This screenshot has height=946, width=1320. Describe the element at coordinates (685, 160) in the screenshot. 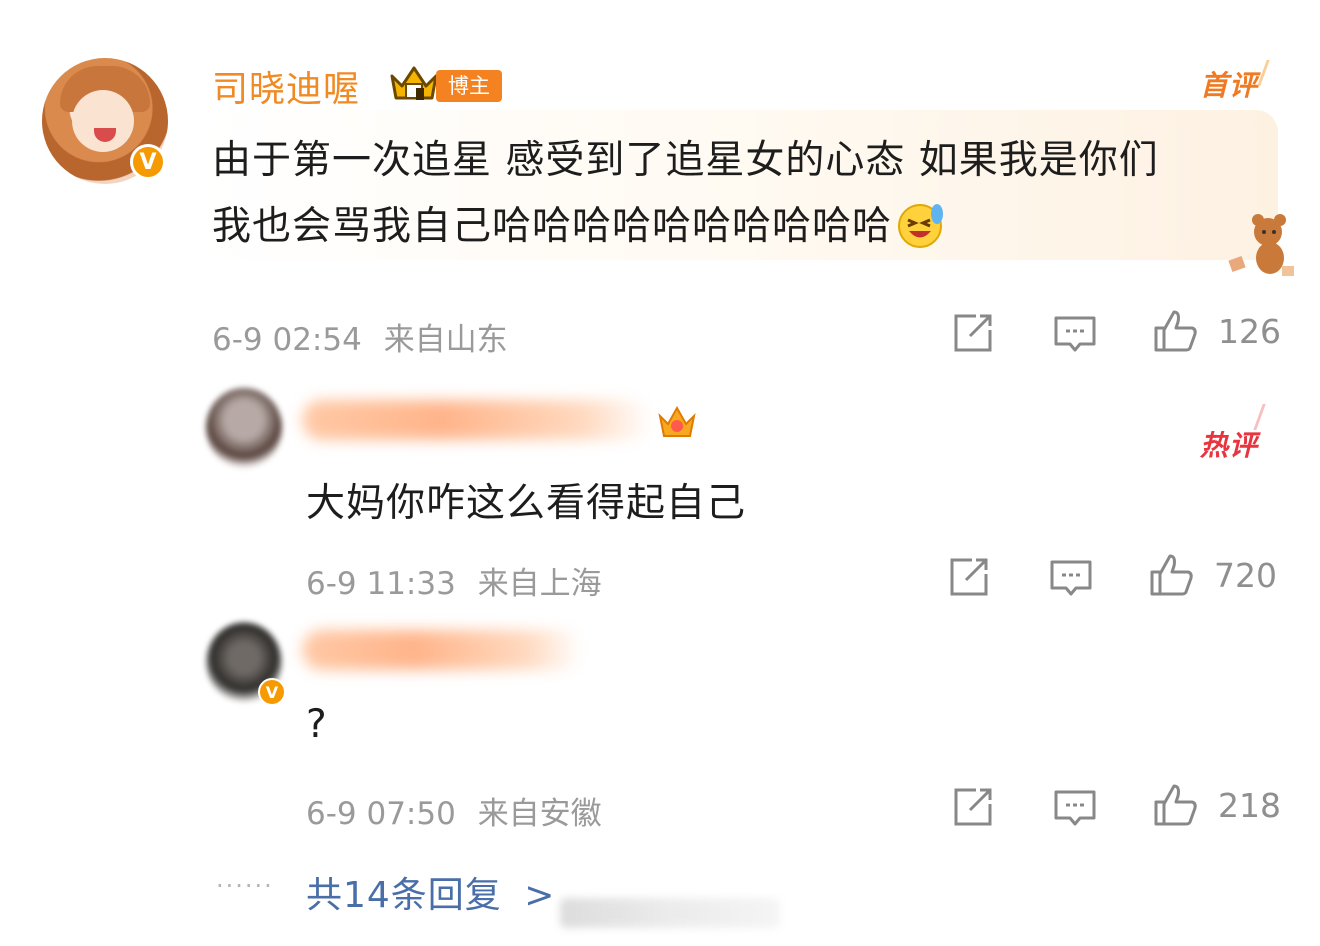

I see `comment-text-line: 由于第一次追星 感受到了追星女的心态 如果我是你们` at that location.